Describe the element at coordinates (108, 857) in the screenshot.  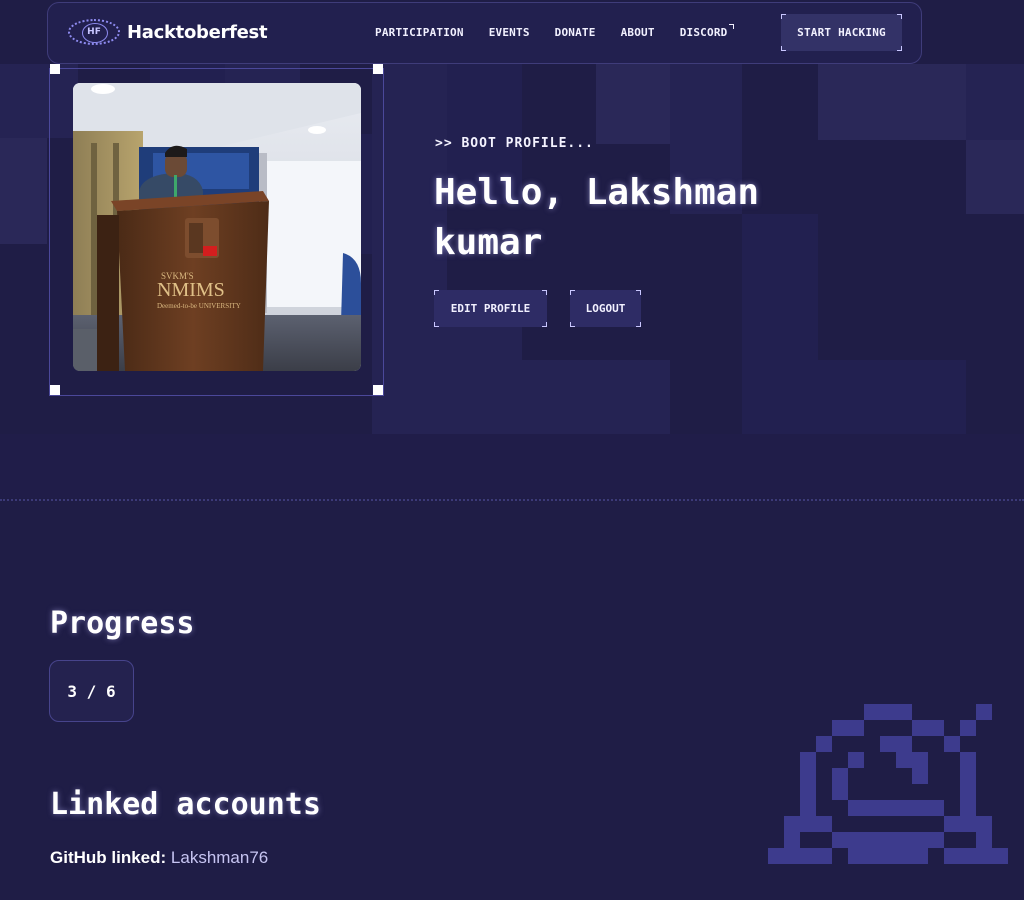
I see `github-linked-label: GitHub linked:` at that location.